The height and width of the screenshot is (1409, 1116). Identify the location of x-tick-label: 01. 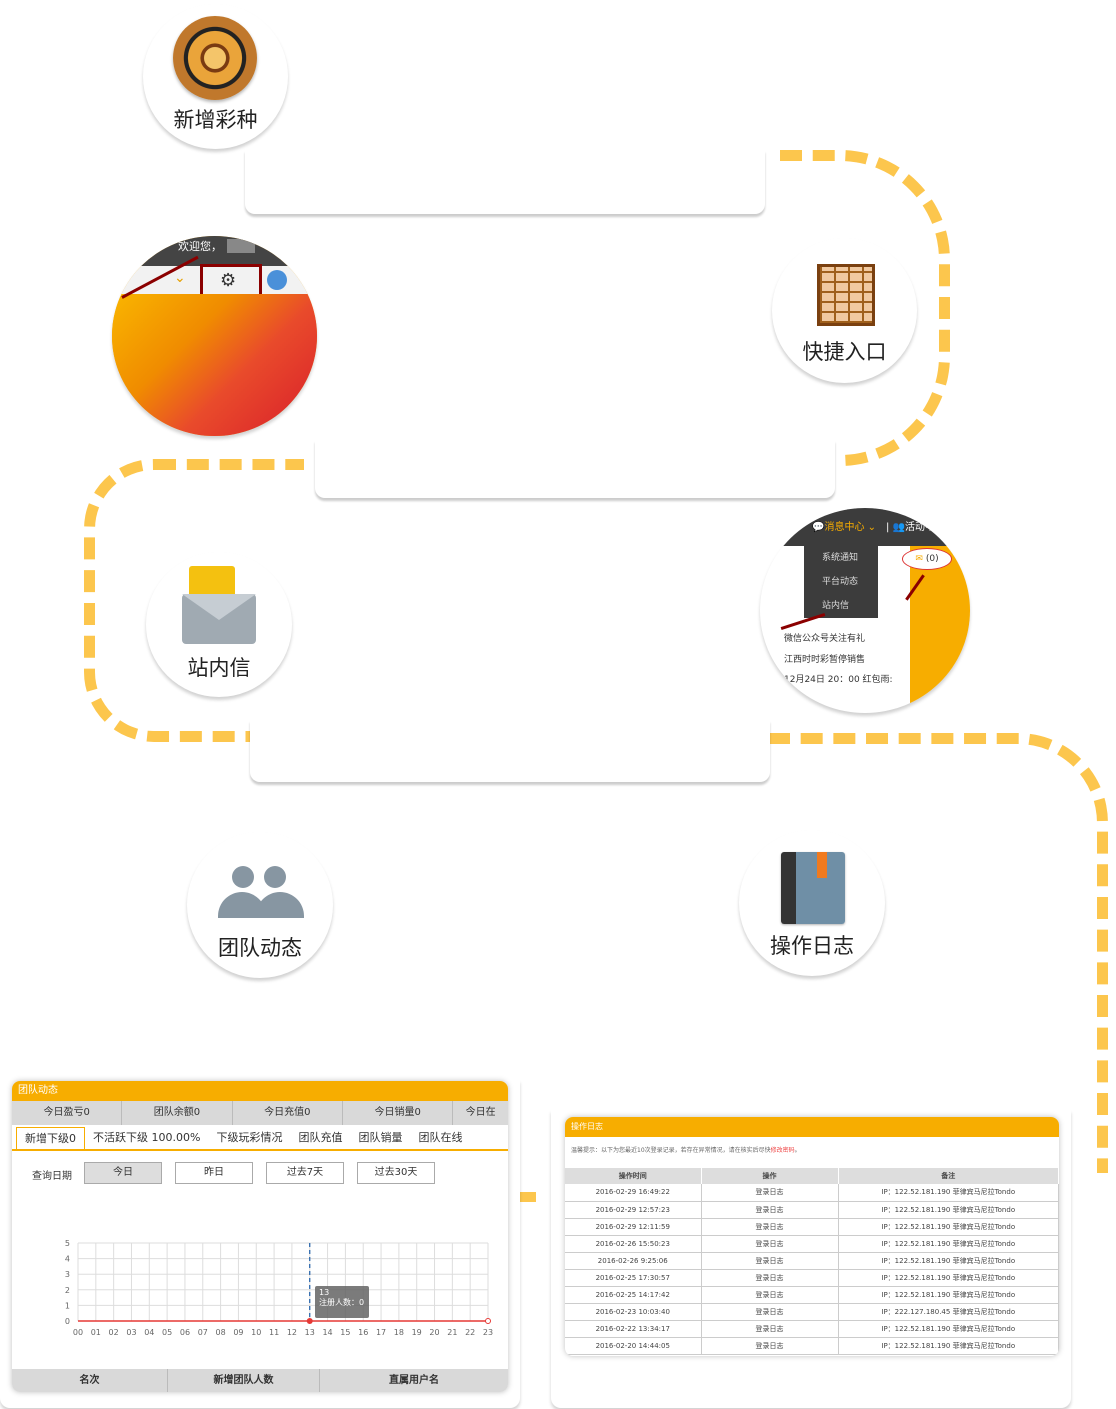
(96, 1332).